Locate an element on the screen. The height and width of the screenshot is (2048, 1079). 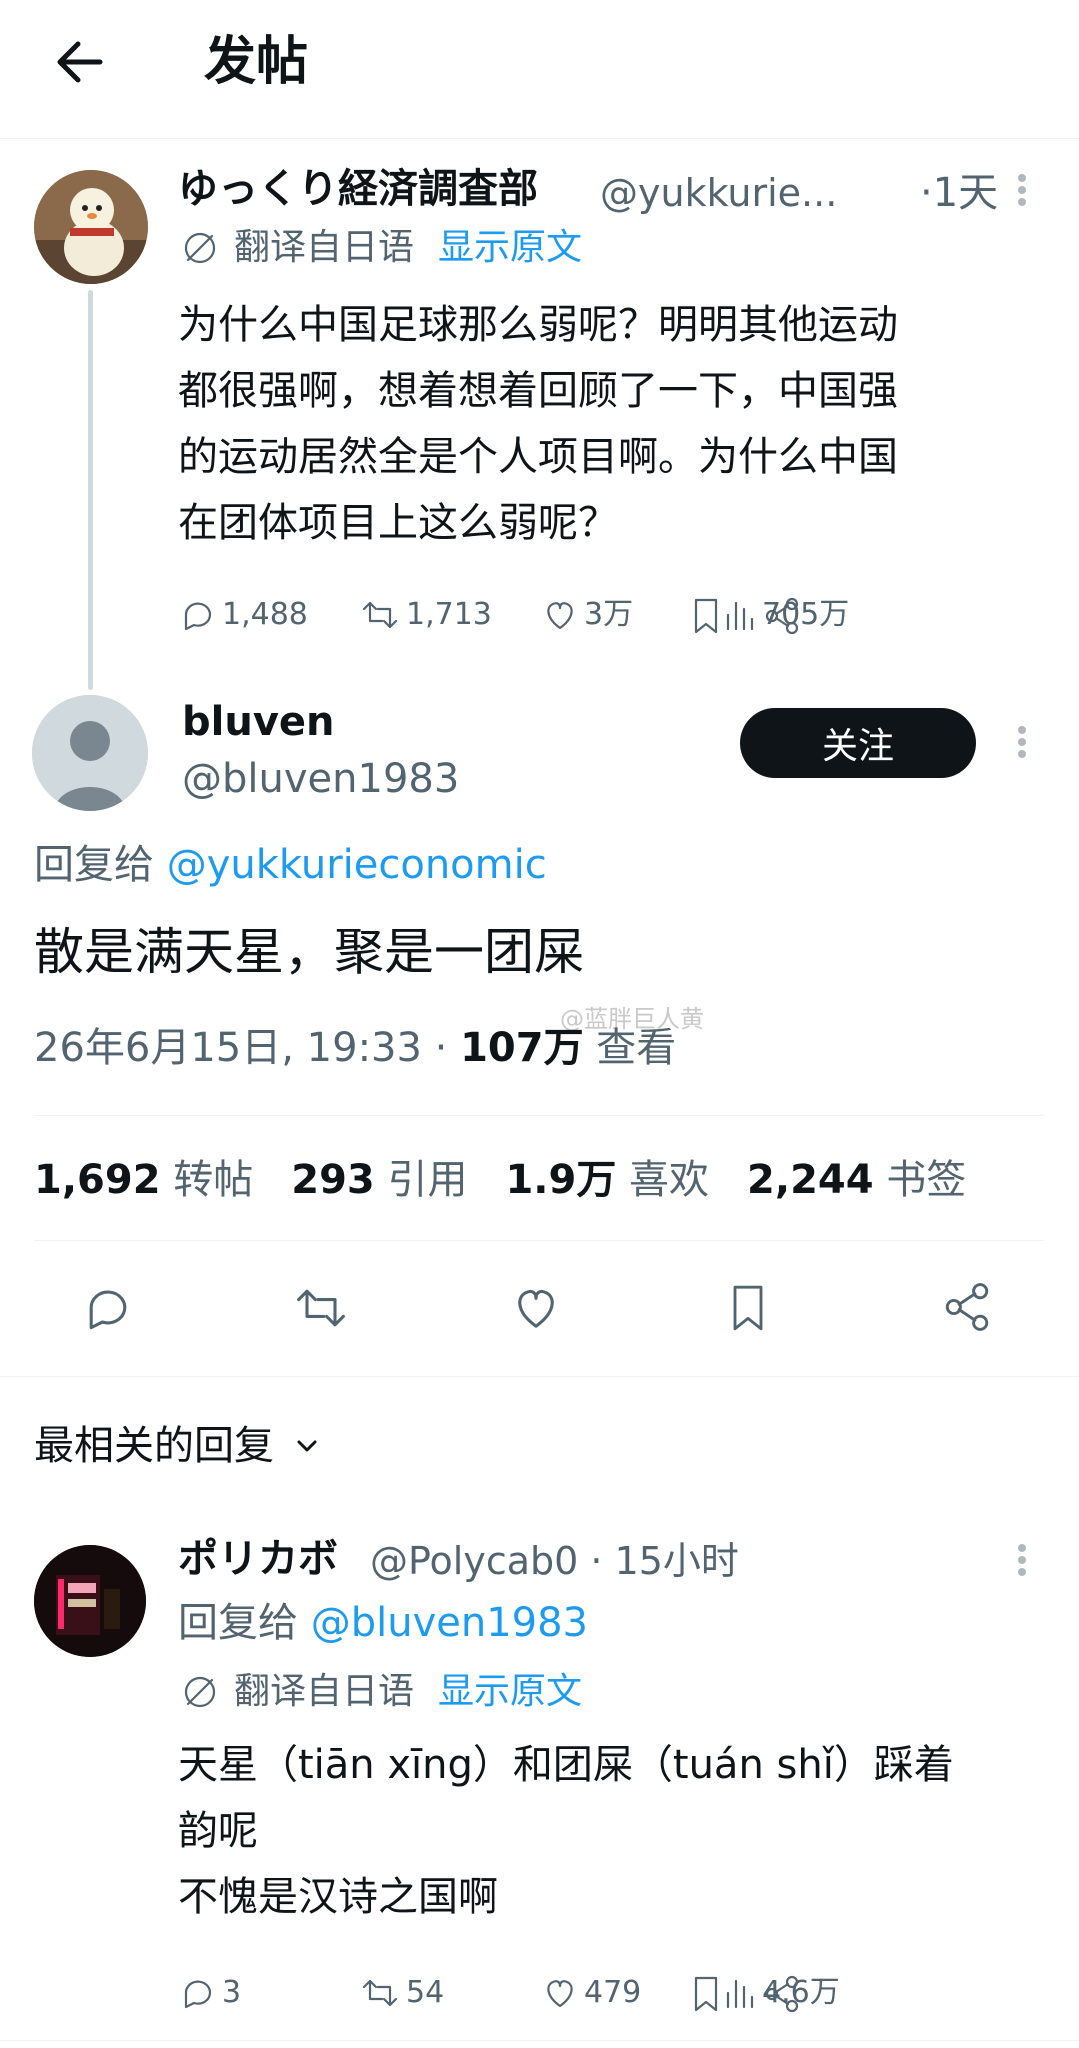
tweet-timestamp: 26年6月15日, 19:33 · is located at coordinates (247, 1048).